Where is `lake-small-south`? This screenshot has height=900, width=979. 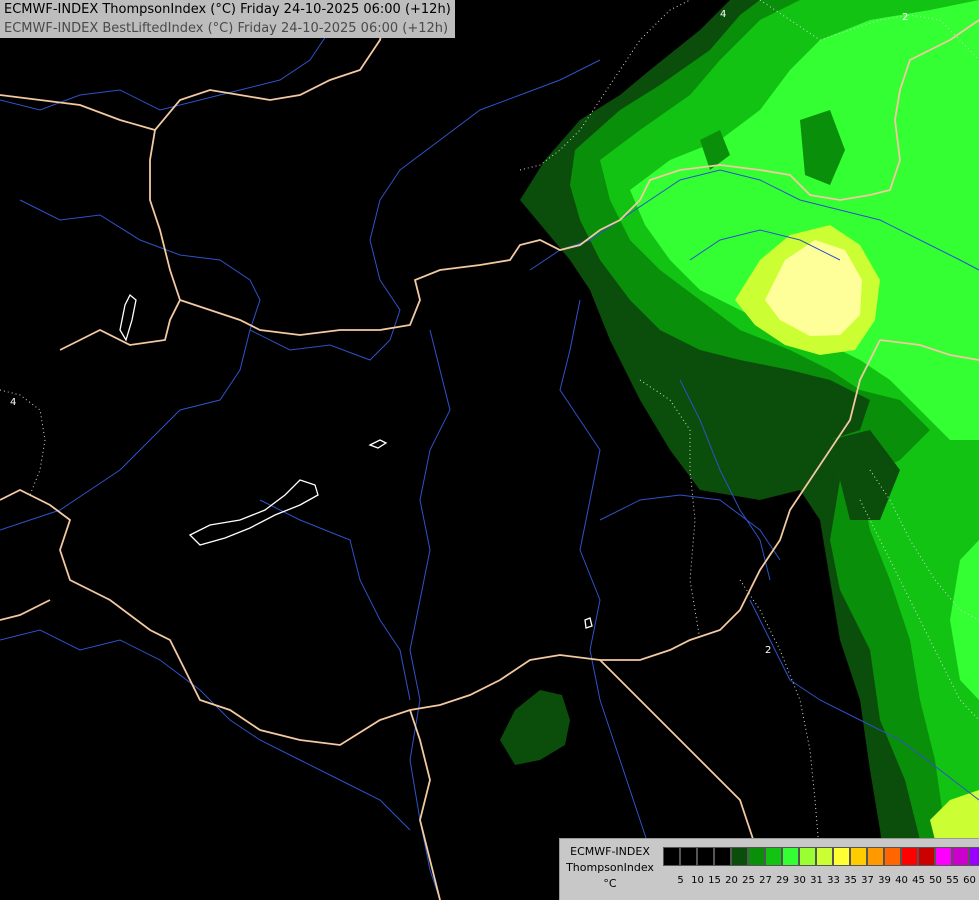
lake-small-south is located at coordinates (588, 623).